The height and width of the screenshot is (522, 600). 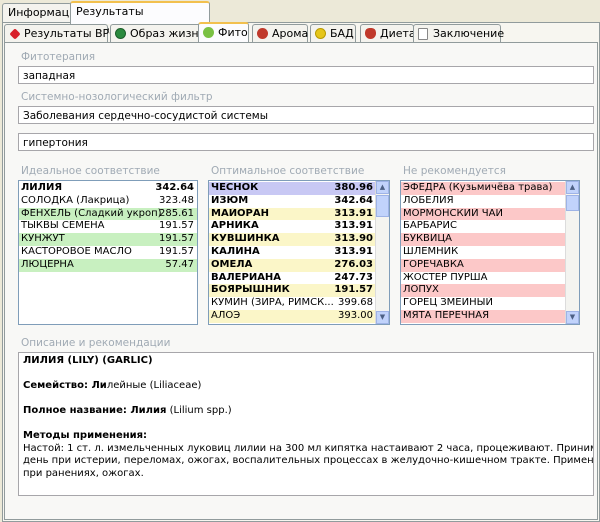 I want to click on item-score: 323.48, so click(x=176, y=200).